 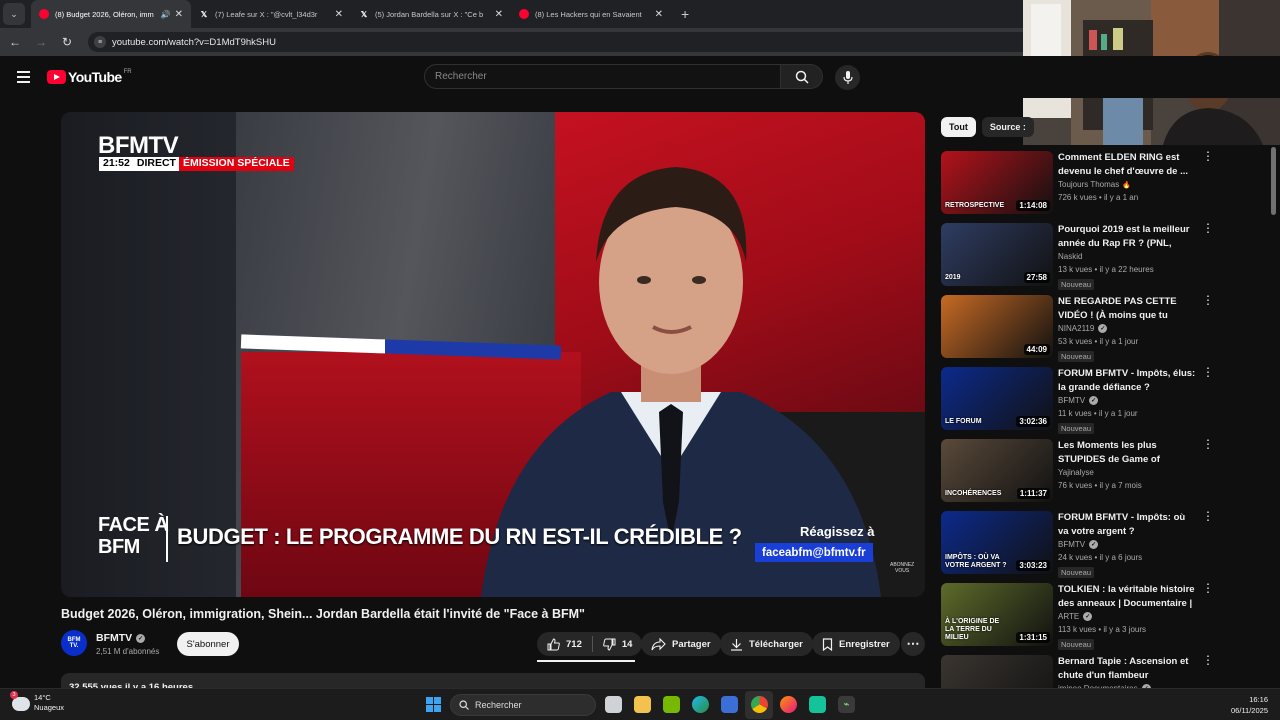 I want to click on reload-button: ↻, so click(x=67, y=42).